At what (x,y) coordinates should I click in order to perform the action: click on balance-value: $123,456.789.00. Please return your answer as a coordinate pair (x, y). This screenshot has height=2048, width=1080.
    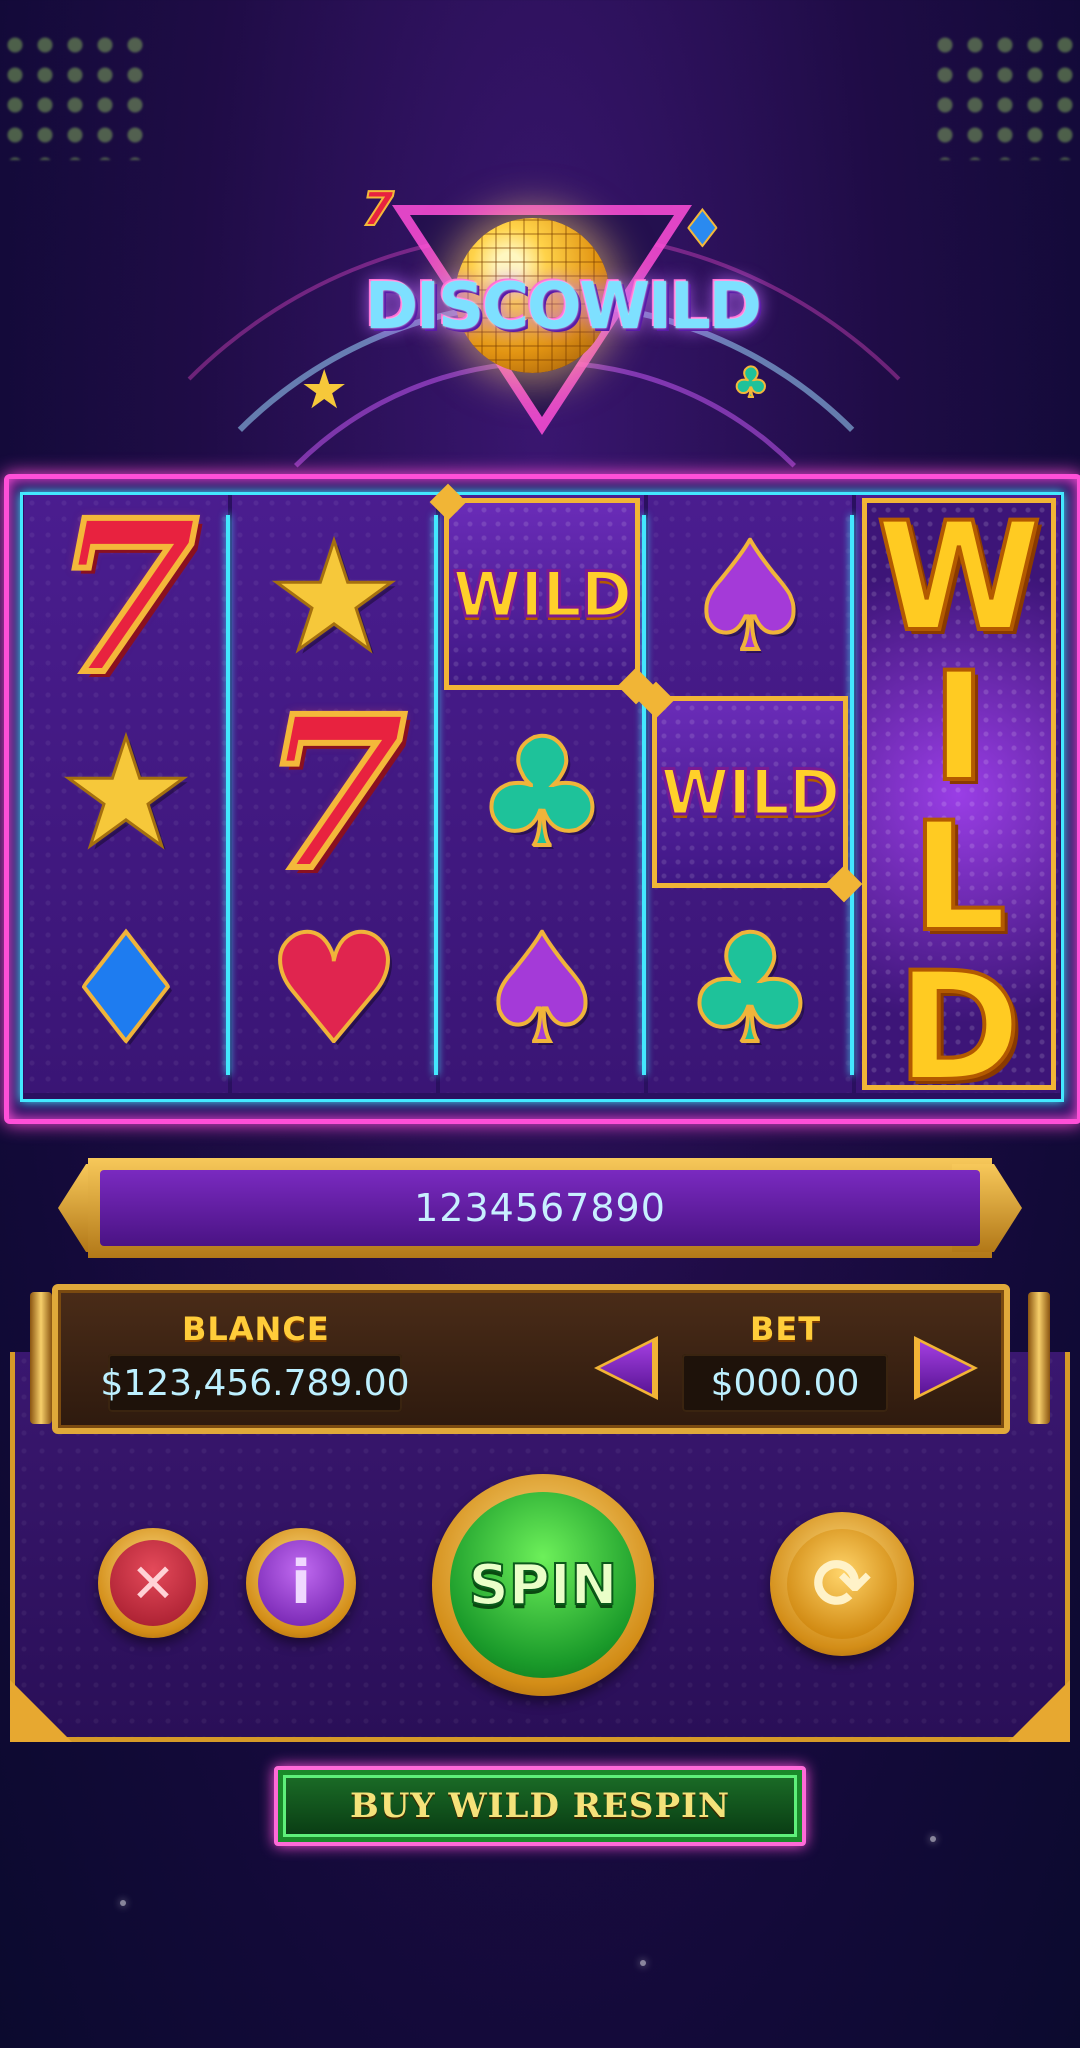
    Looking at the image, I should click on (255, 1383).